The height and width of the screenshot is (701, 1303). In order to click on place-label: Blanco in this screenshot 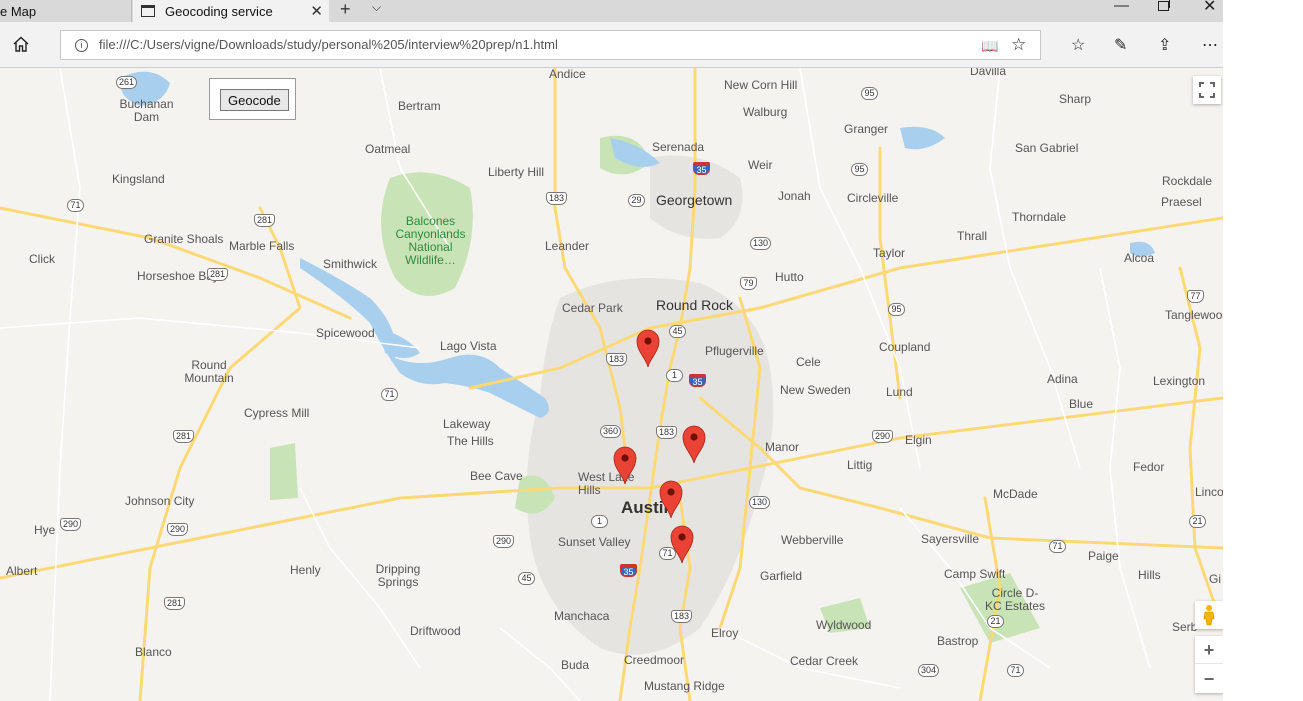, I will do `click(153, 652)`.